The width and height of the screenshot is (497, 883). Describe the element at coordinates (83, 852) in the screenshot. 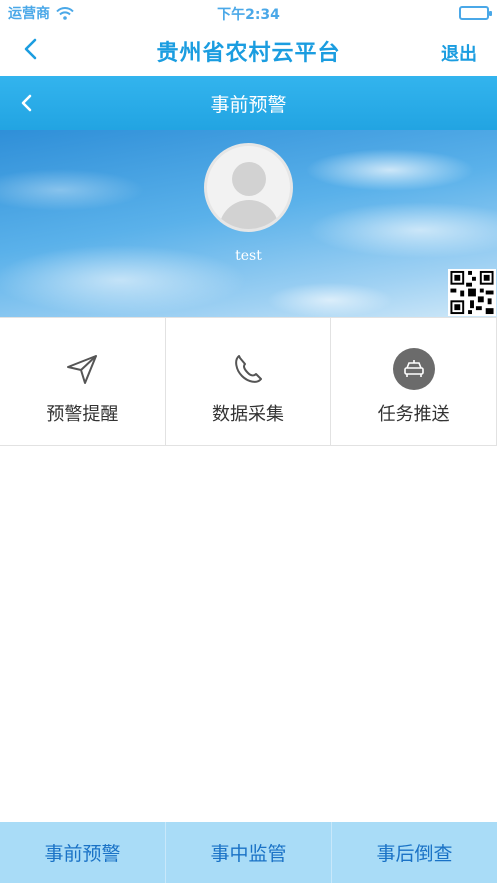

I see `tab-pre-warning: 事前预警` at that location.